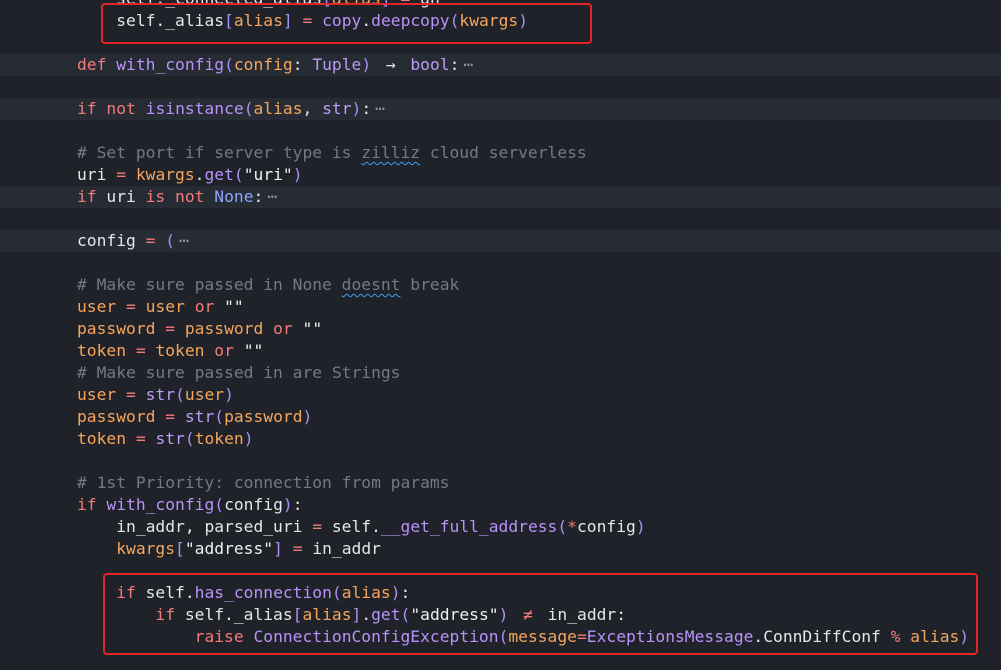 This screenshot has width=1001, height=670. I want to click on code-line: # 1st Priority: connection from params, so click(500, 483).